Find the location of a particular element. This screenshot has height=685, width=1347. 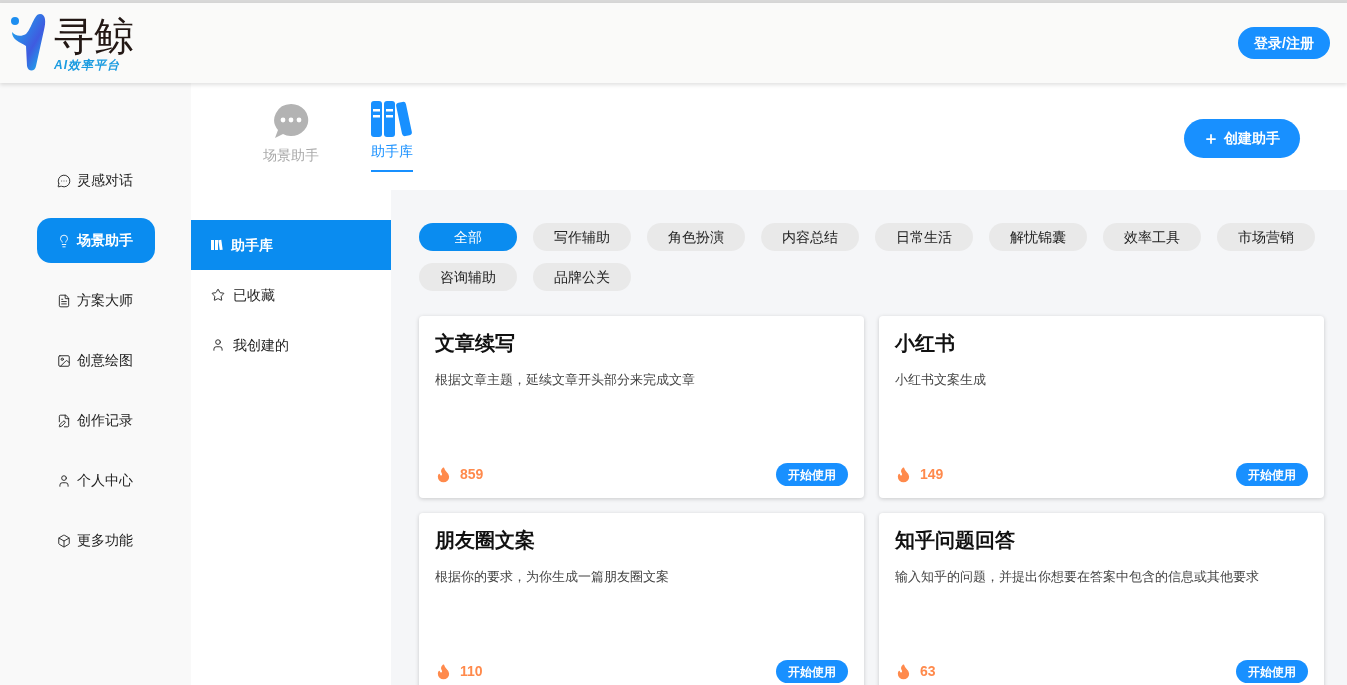

nav-item: 创作记录 is located at coordinates (95, 420).